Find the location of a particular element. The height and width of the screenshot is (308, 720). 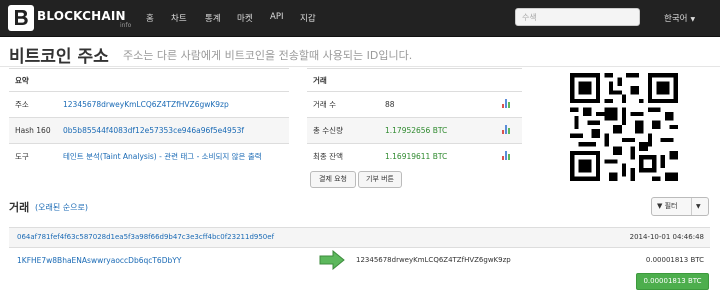

language-dropdown: 한국어 ▼ is located at coordinates (679, 18).